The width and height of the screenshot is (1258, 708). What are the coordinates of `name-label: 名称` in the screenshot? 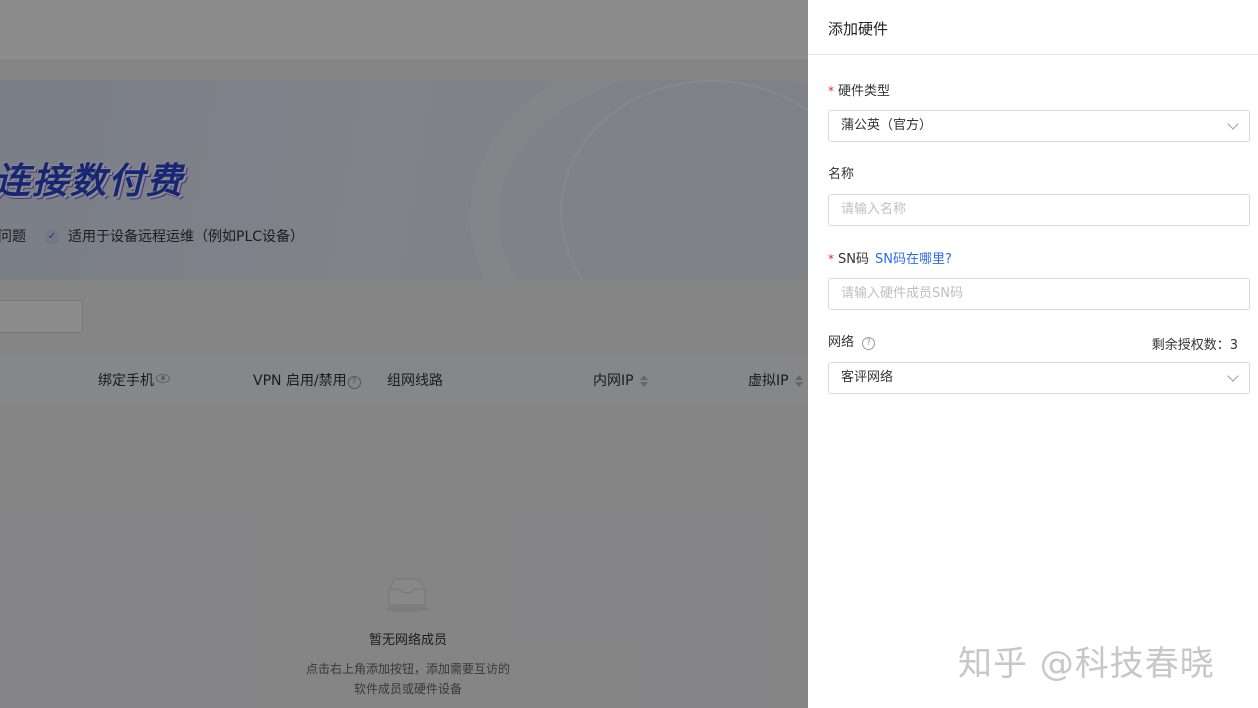 It's located at (841, 174).